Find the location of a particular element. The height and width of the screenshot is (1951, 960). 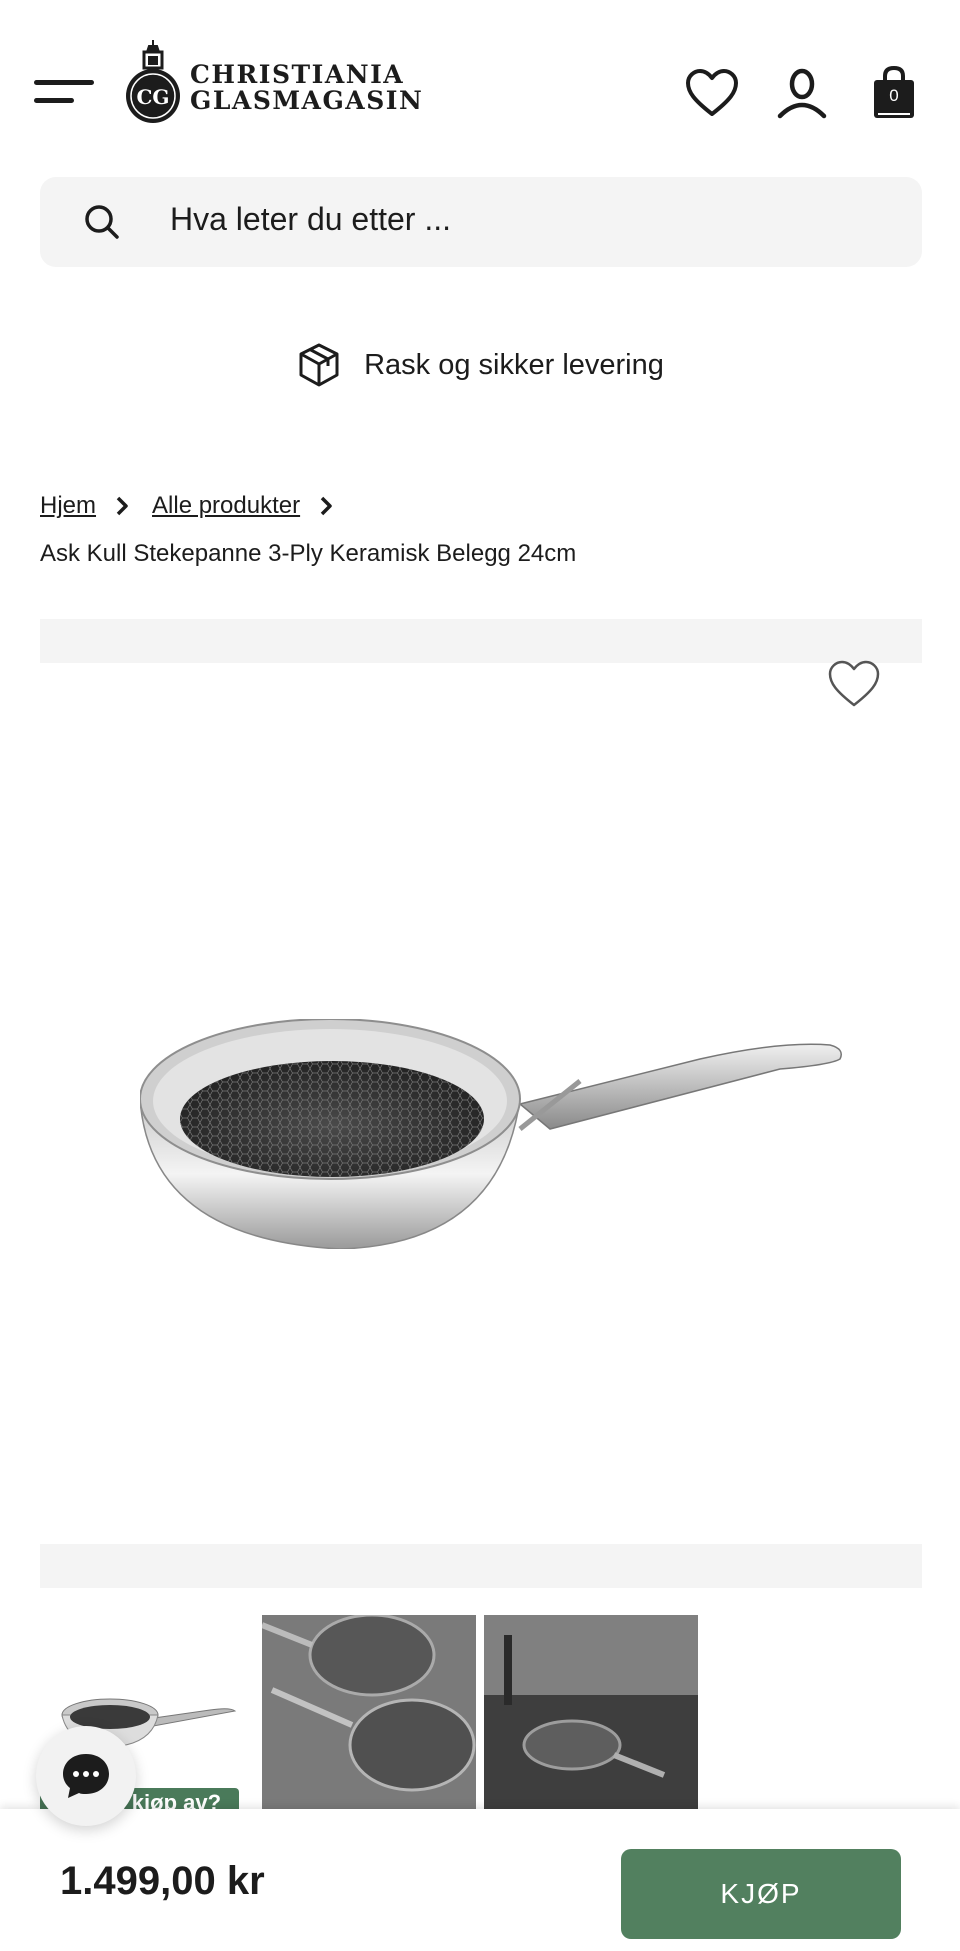

delivery-banner: Rask og sikker levering is located at coordinates (480, 365).